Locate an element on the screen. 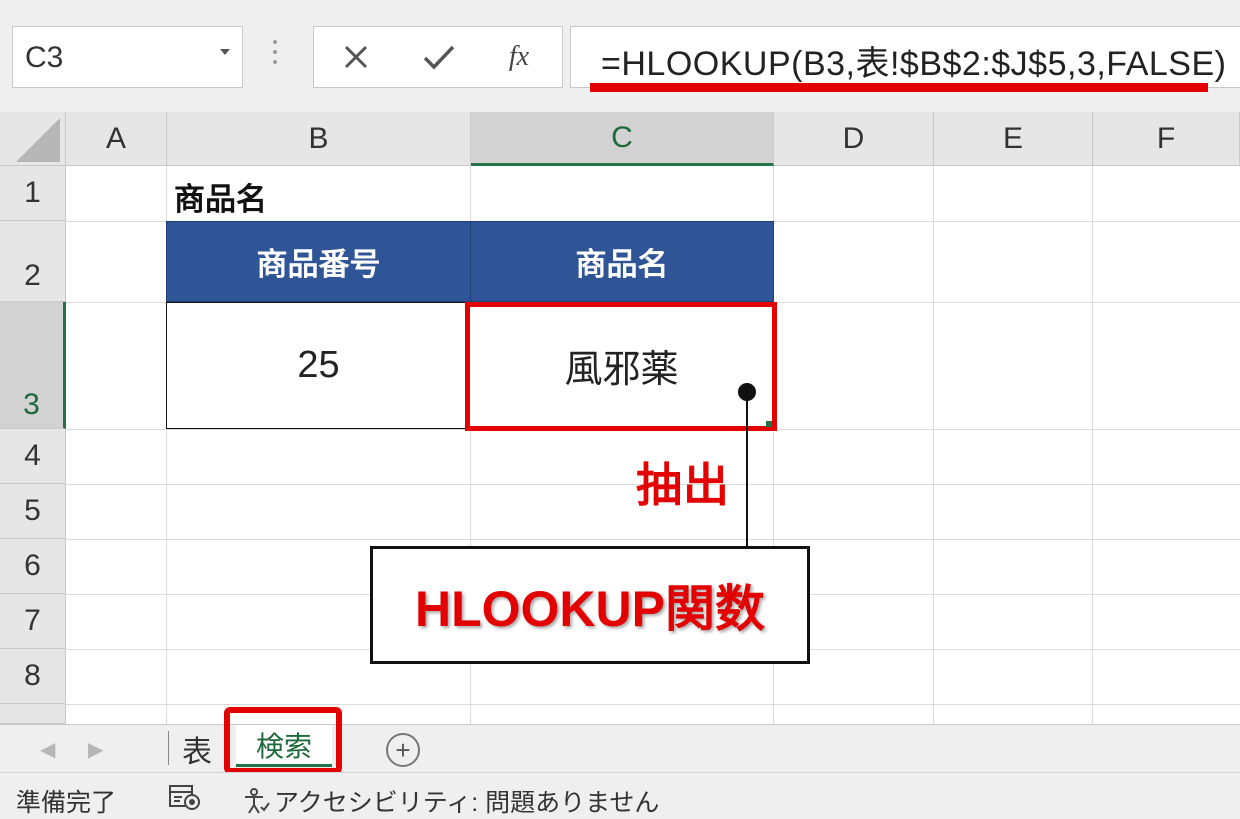 The image size is (1240, 819). active-tab-highlight is located at coordinates (283, 740).